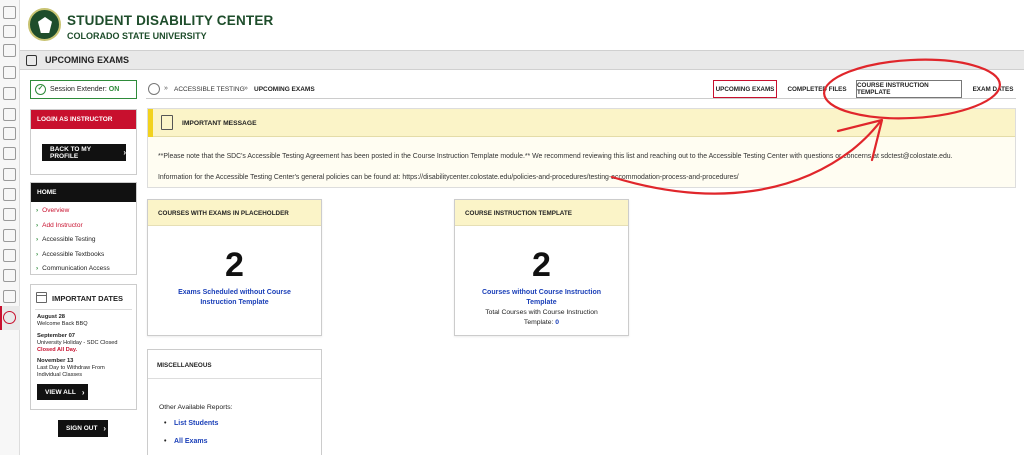 The width and height of the screenshot is (1024, 455). Describe the element at coordinates (9, 50) in the screenshot. I see `add-user-icon` at that location.